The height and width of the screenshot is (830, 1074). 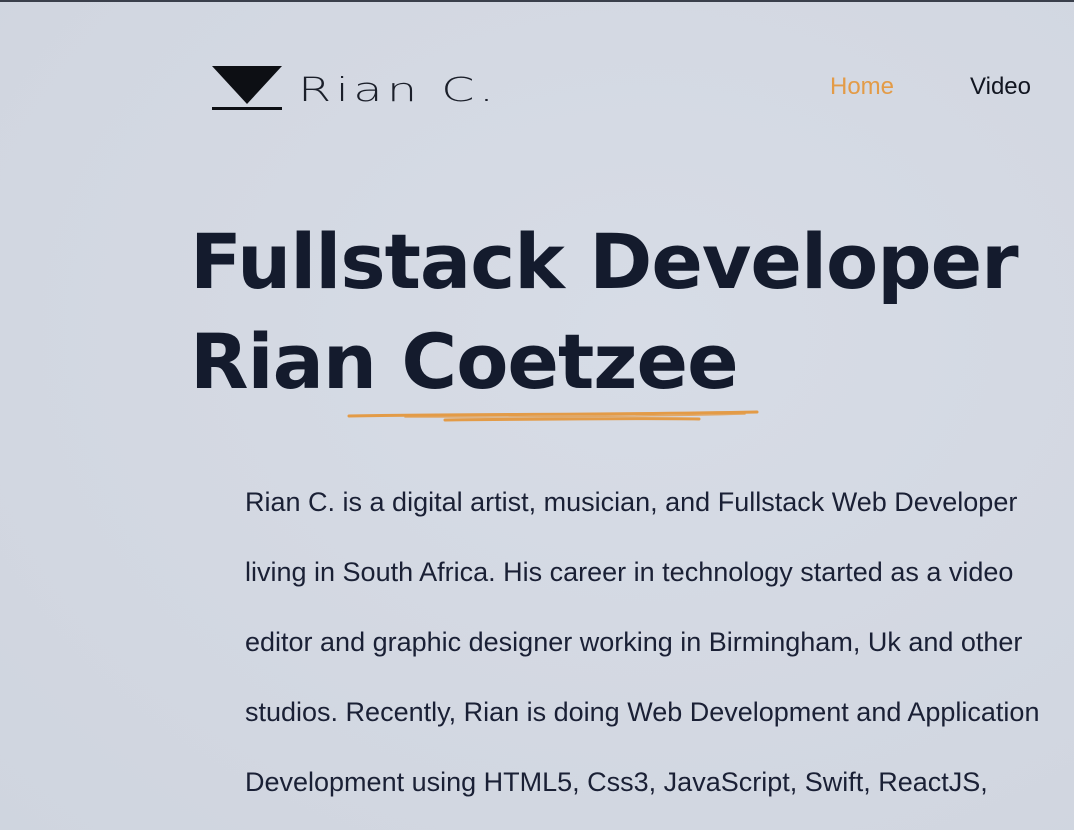 What do you see at coordinates (247, 88) in the screenshot?
I see `inverted-triangle-logo-icon` at bounding box center [247, 88].